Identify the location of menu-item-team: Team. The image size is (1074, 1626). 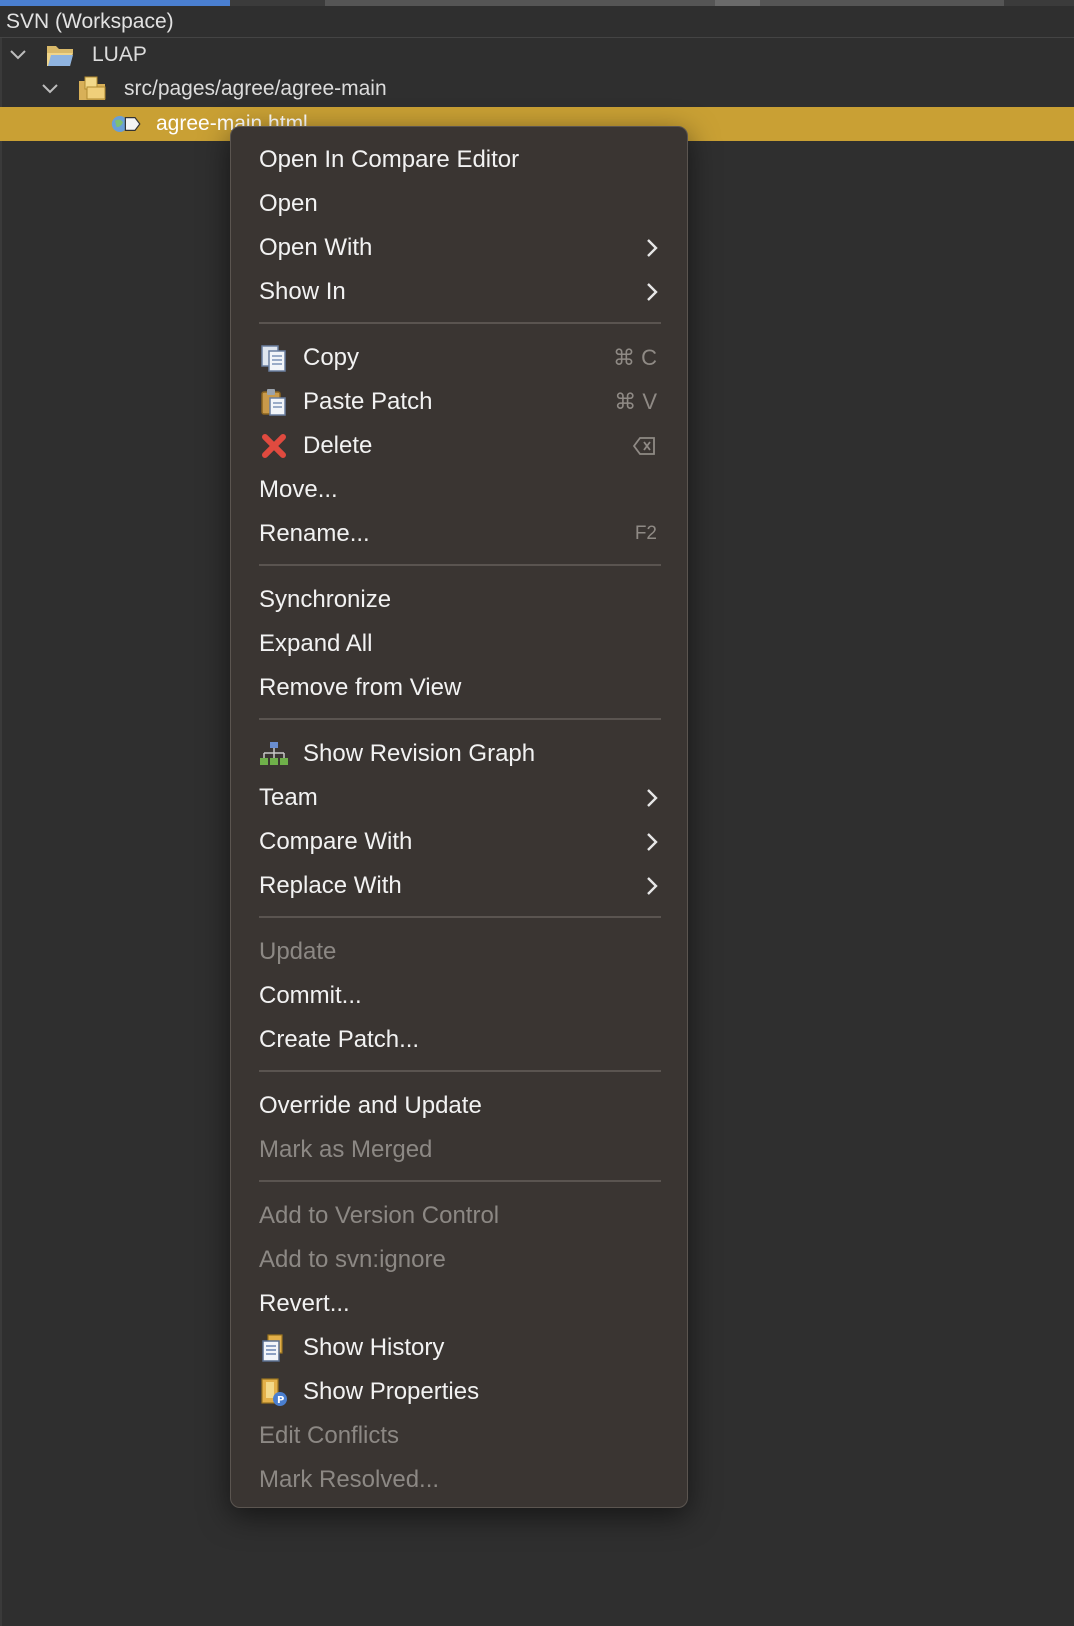
(459, 798).